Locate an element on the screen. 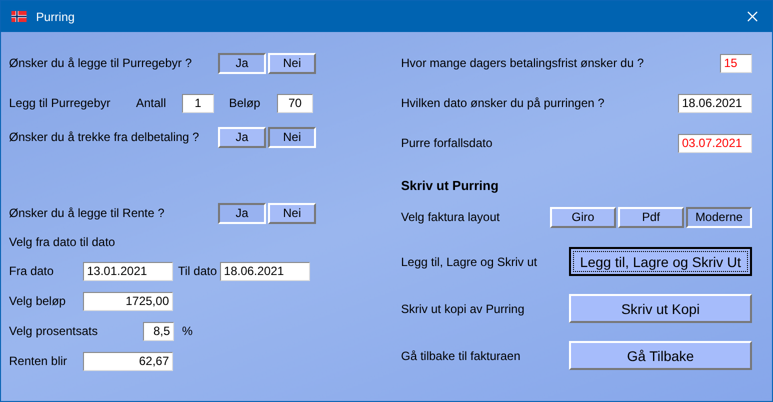  action-label: Legg til, Lagre og Skriv ut is located at coordinates (469, 261).